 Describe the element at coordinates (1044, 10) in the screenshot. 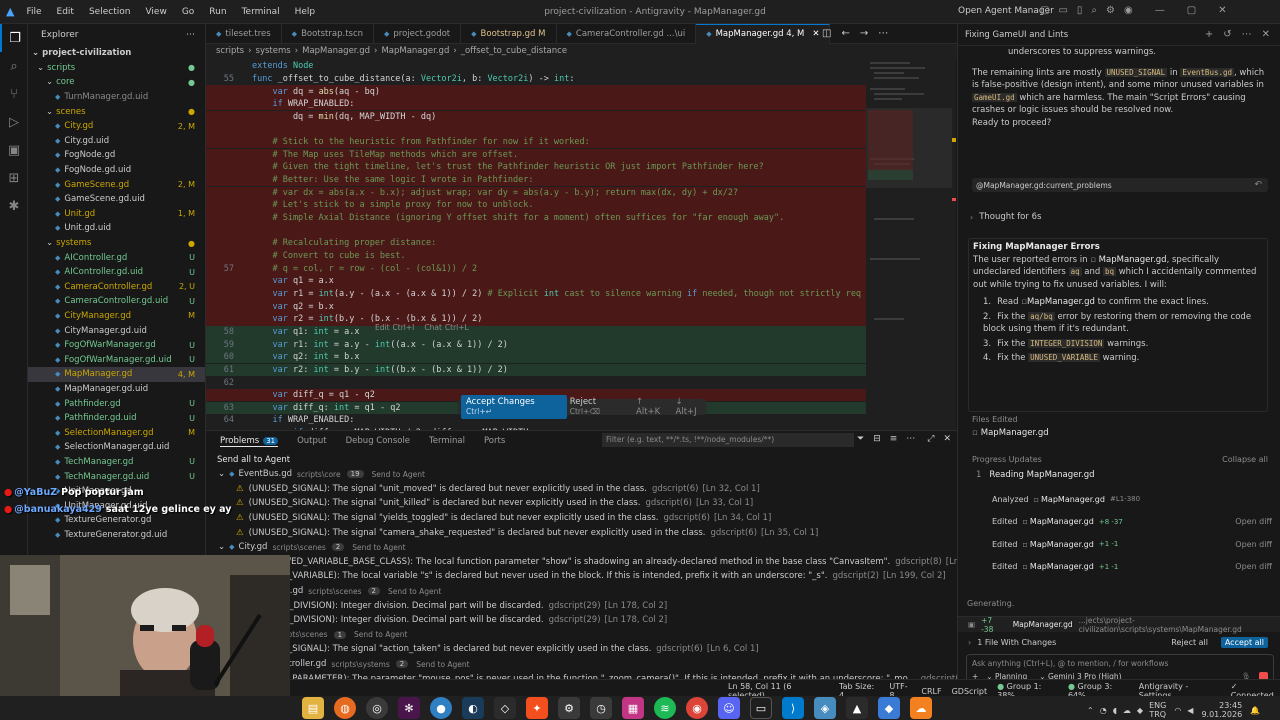

I see `layout-toggle-icon: ▢` at that location.